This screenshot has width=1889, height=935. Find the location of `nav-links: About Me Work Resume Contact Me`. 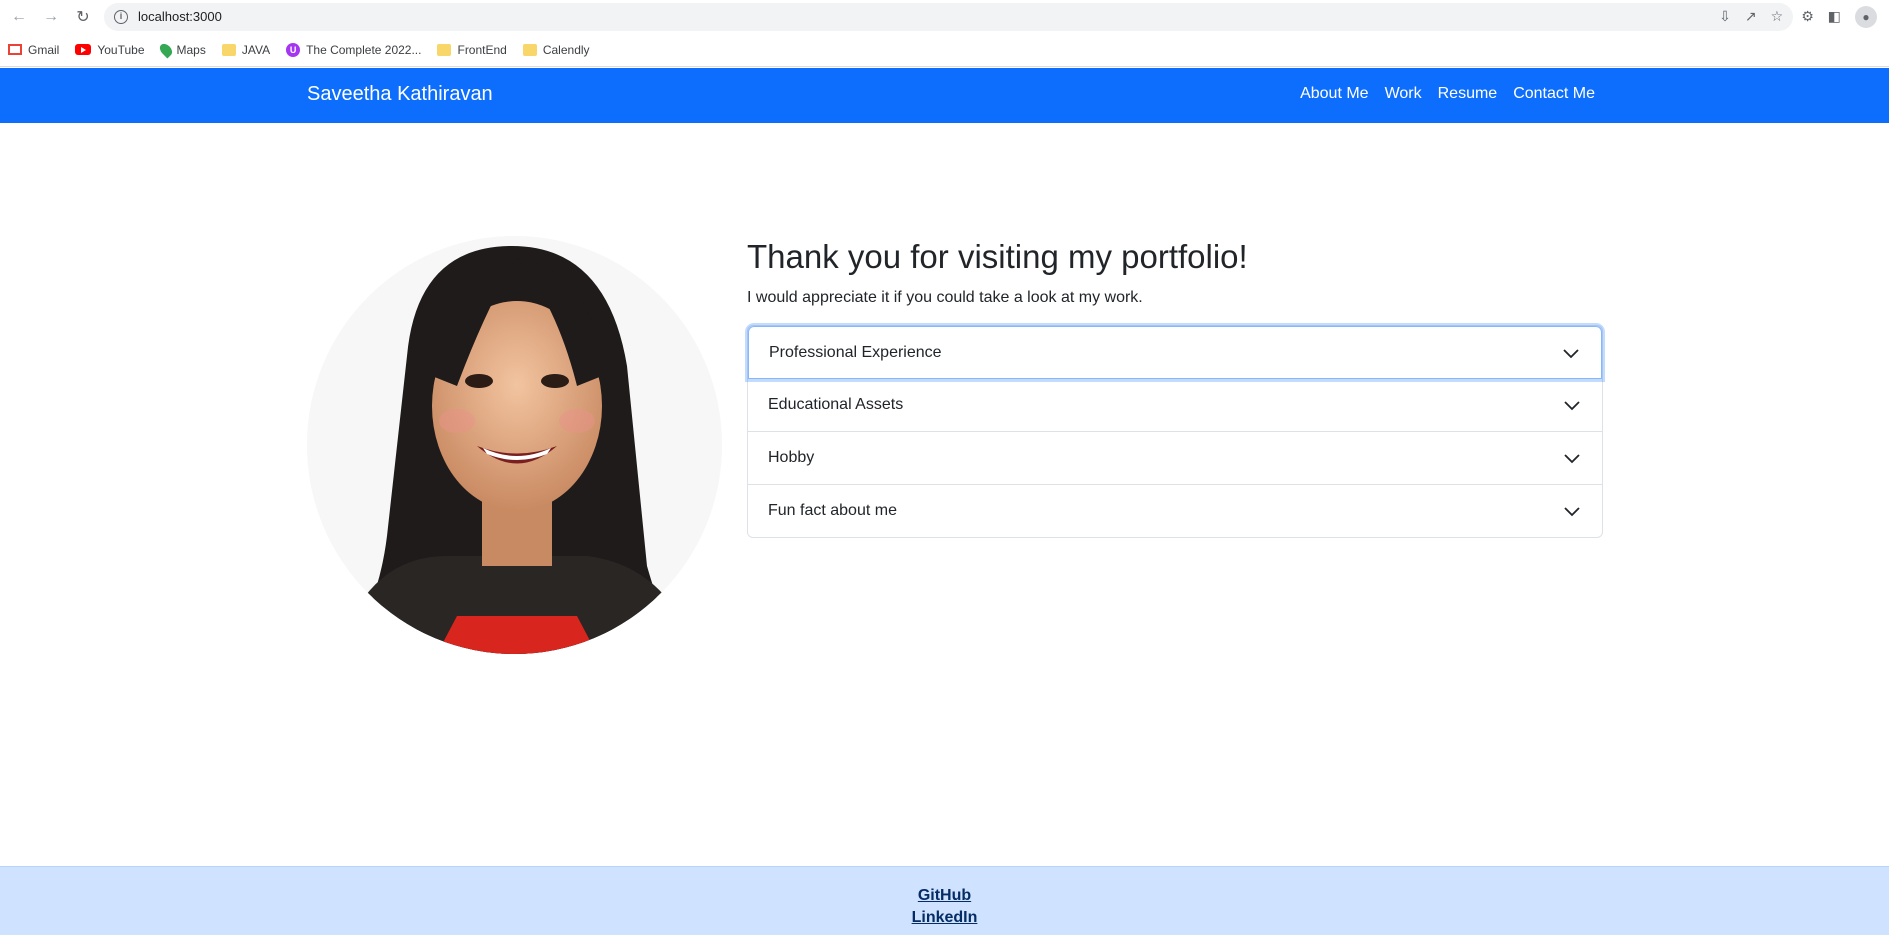

nav-links: About Me Work Resume Contact Me is located at coordinates (1447, 94).